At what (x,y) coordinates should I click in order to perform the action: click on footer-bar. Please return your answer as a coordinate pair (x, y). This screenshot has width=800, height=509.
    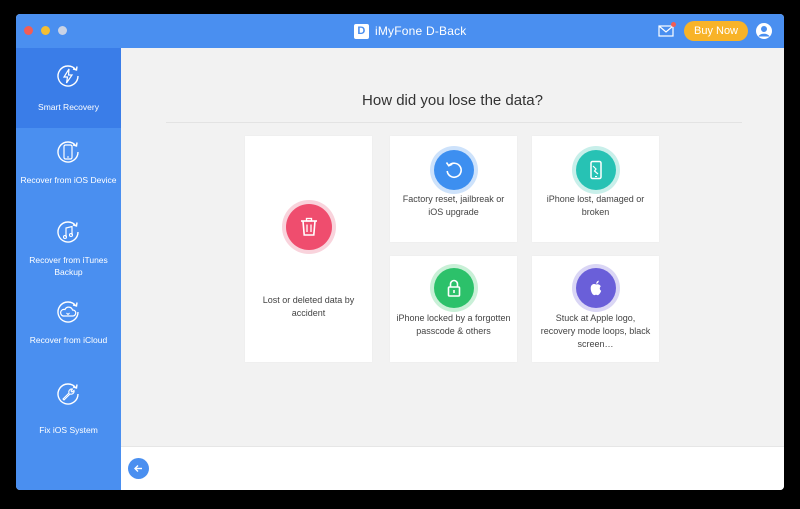
    Looking at the image, I should click on (452, 468).